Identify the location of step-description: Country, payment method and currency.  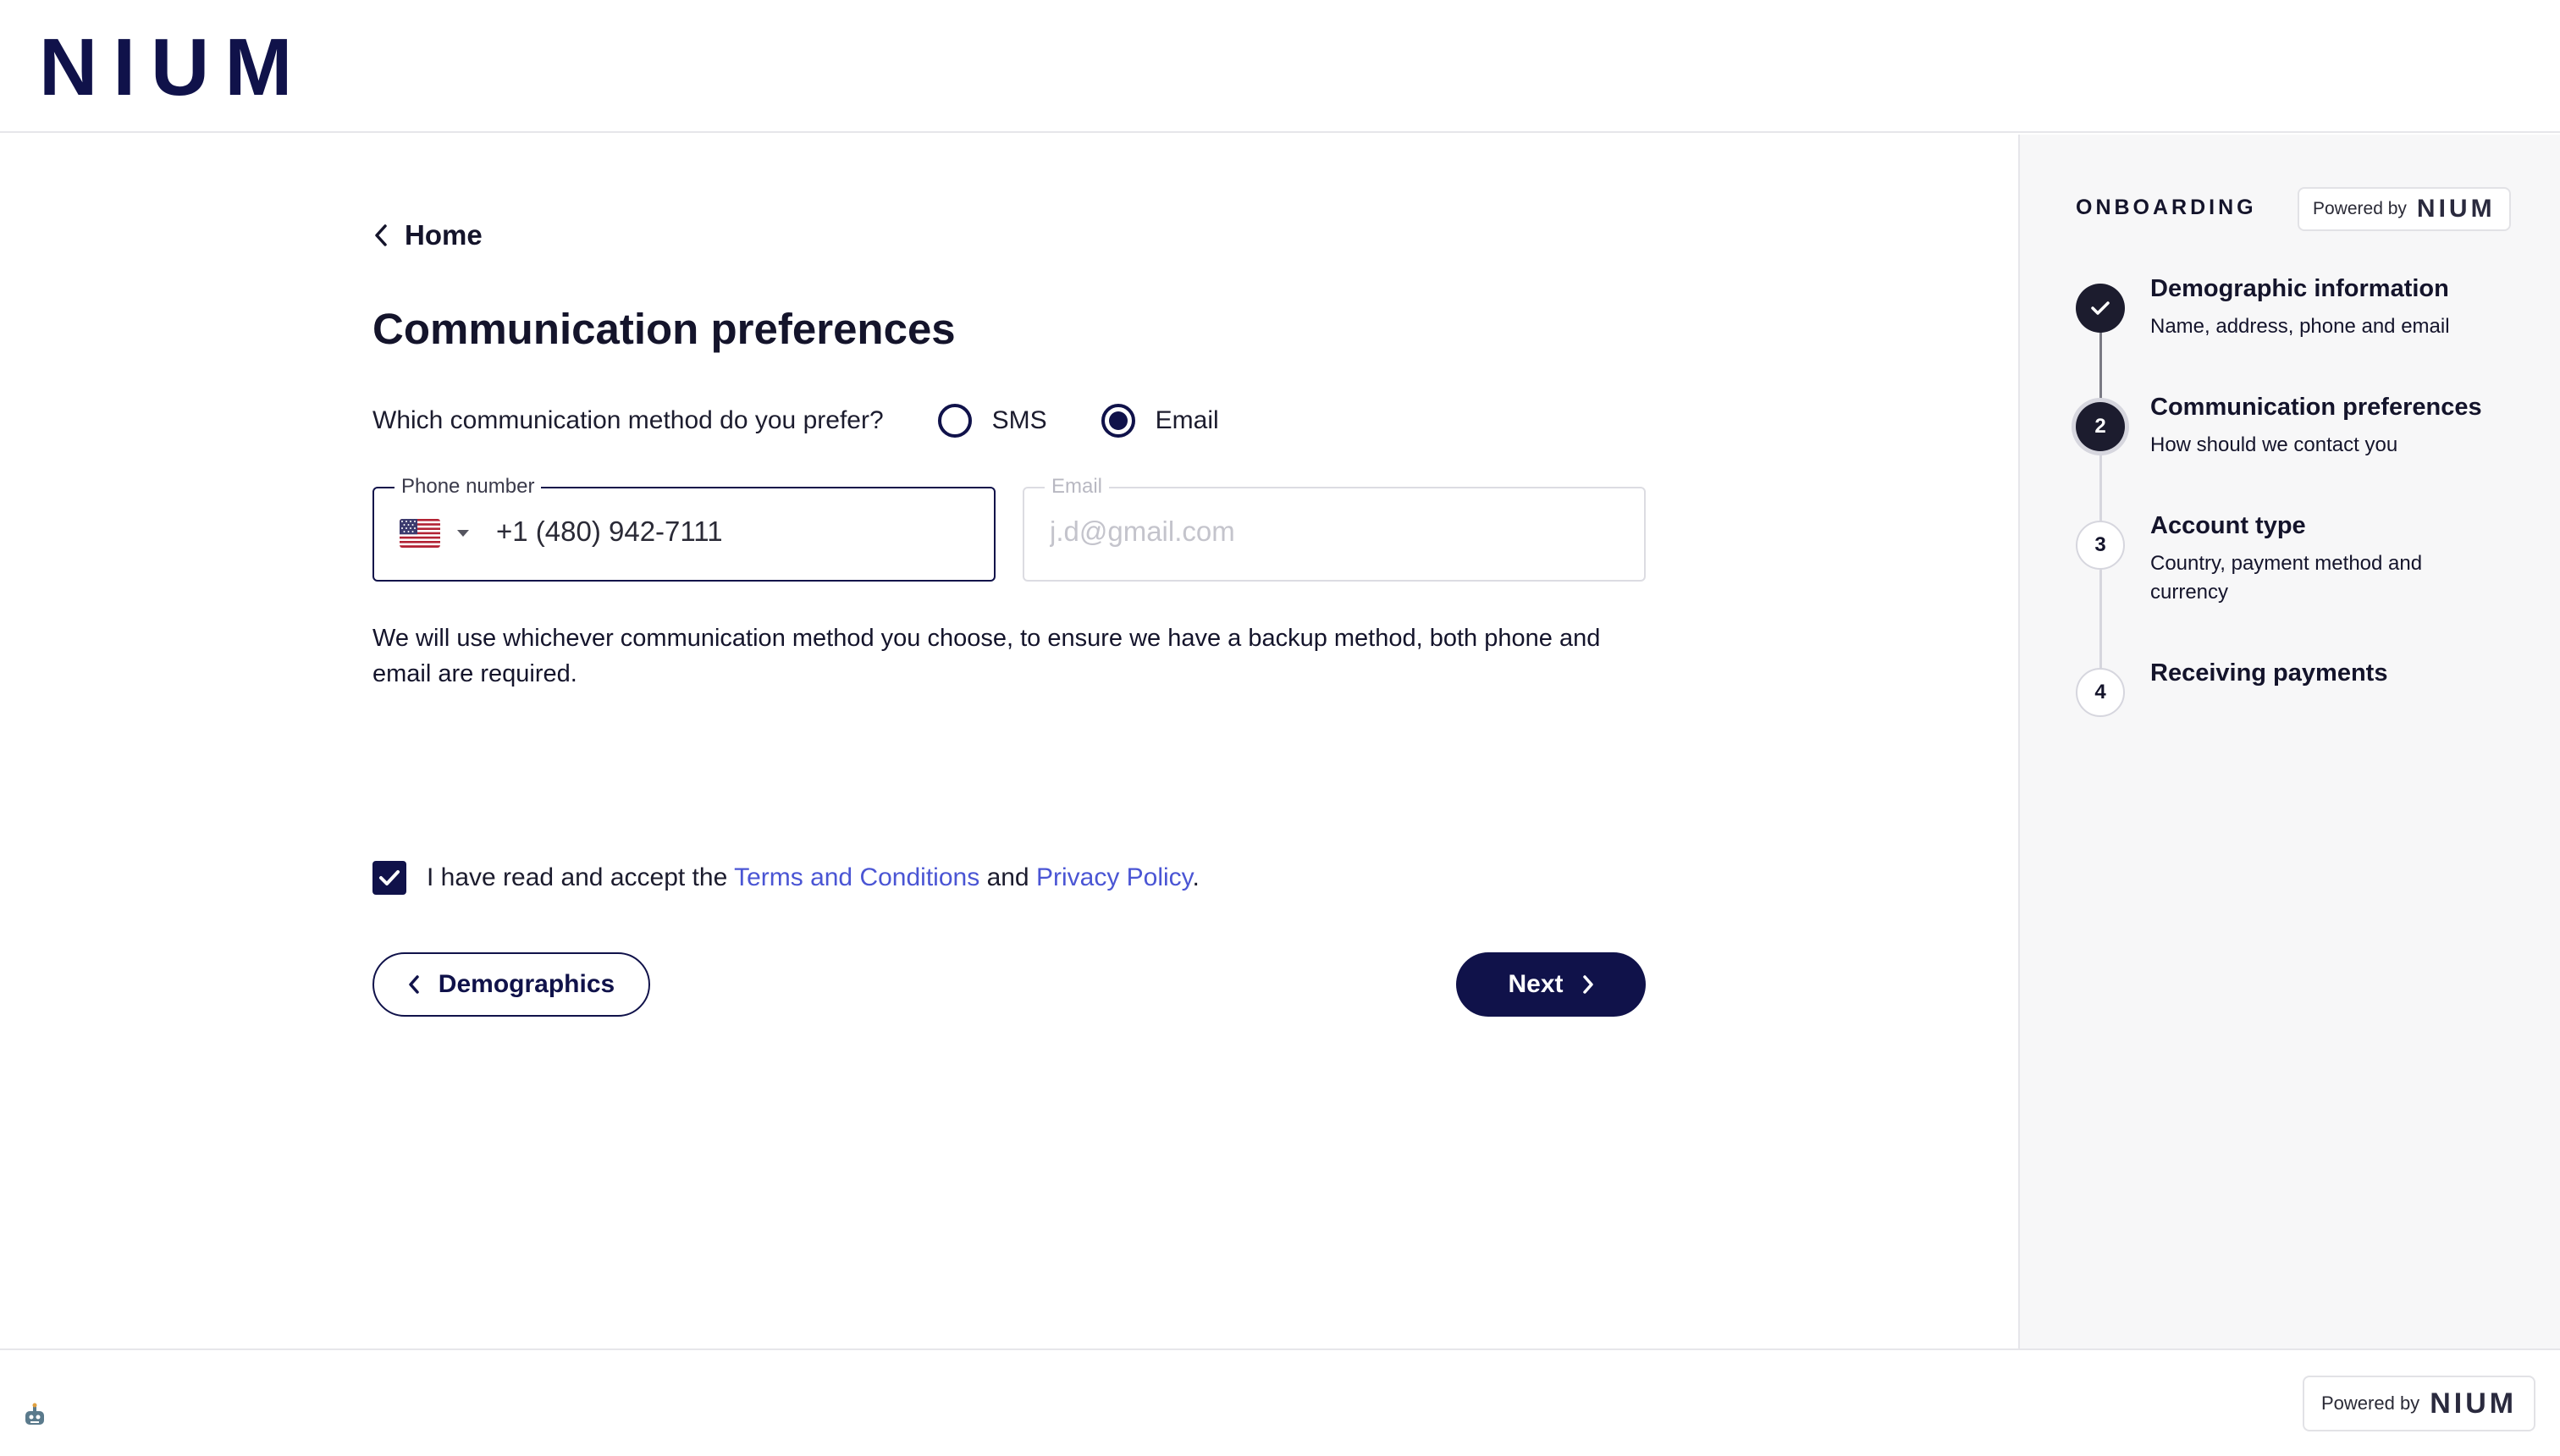
(2286, 578).